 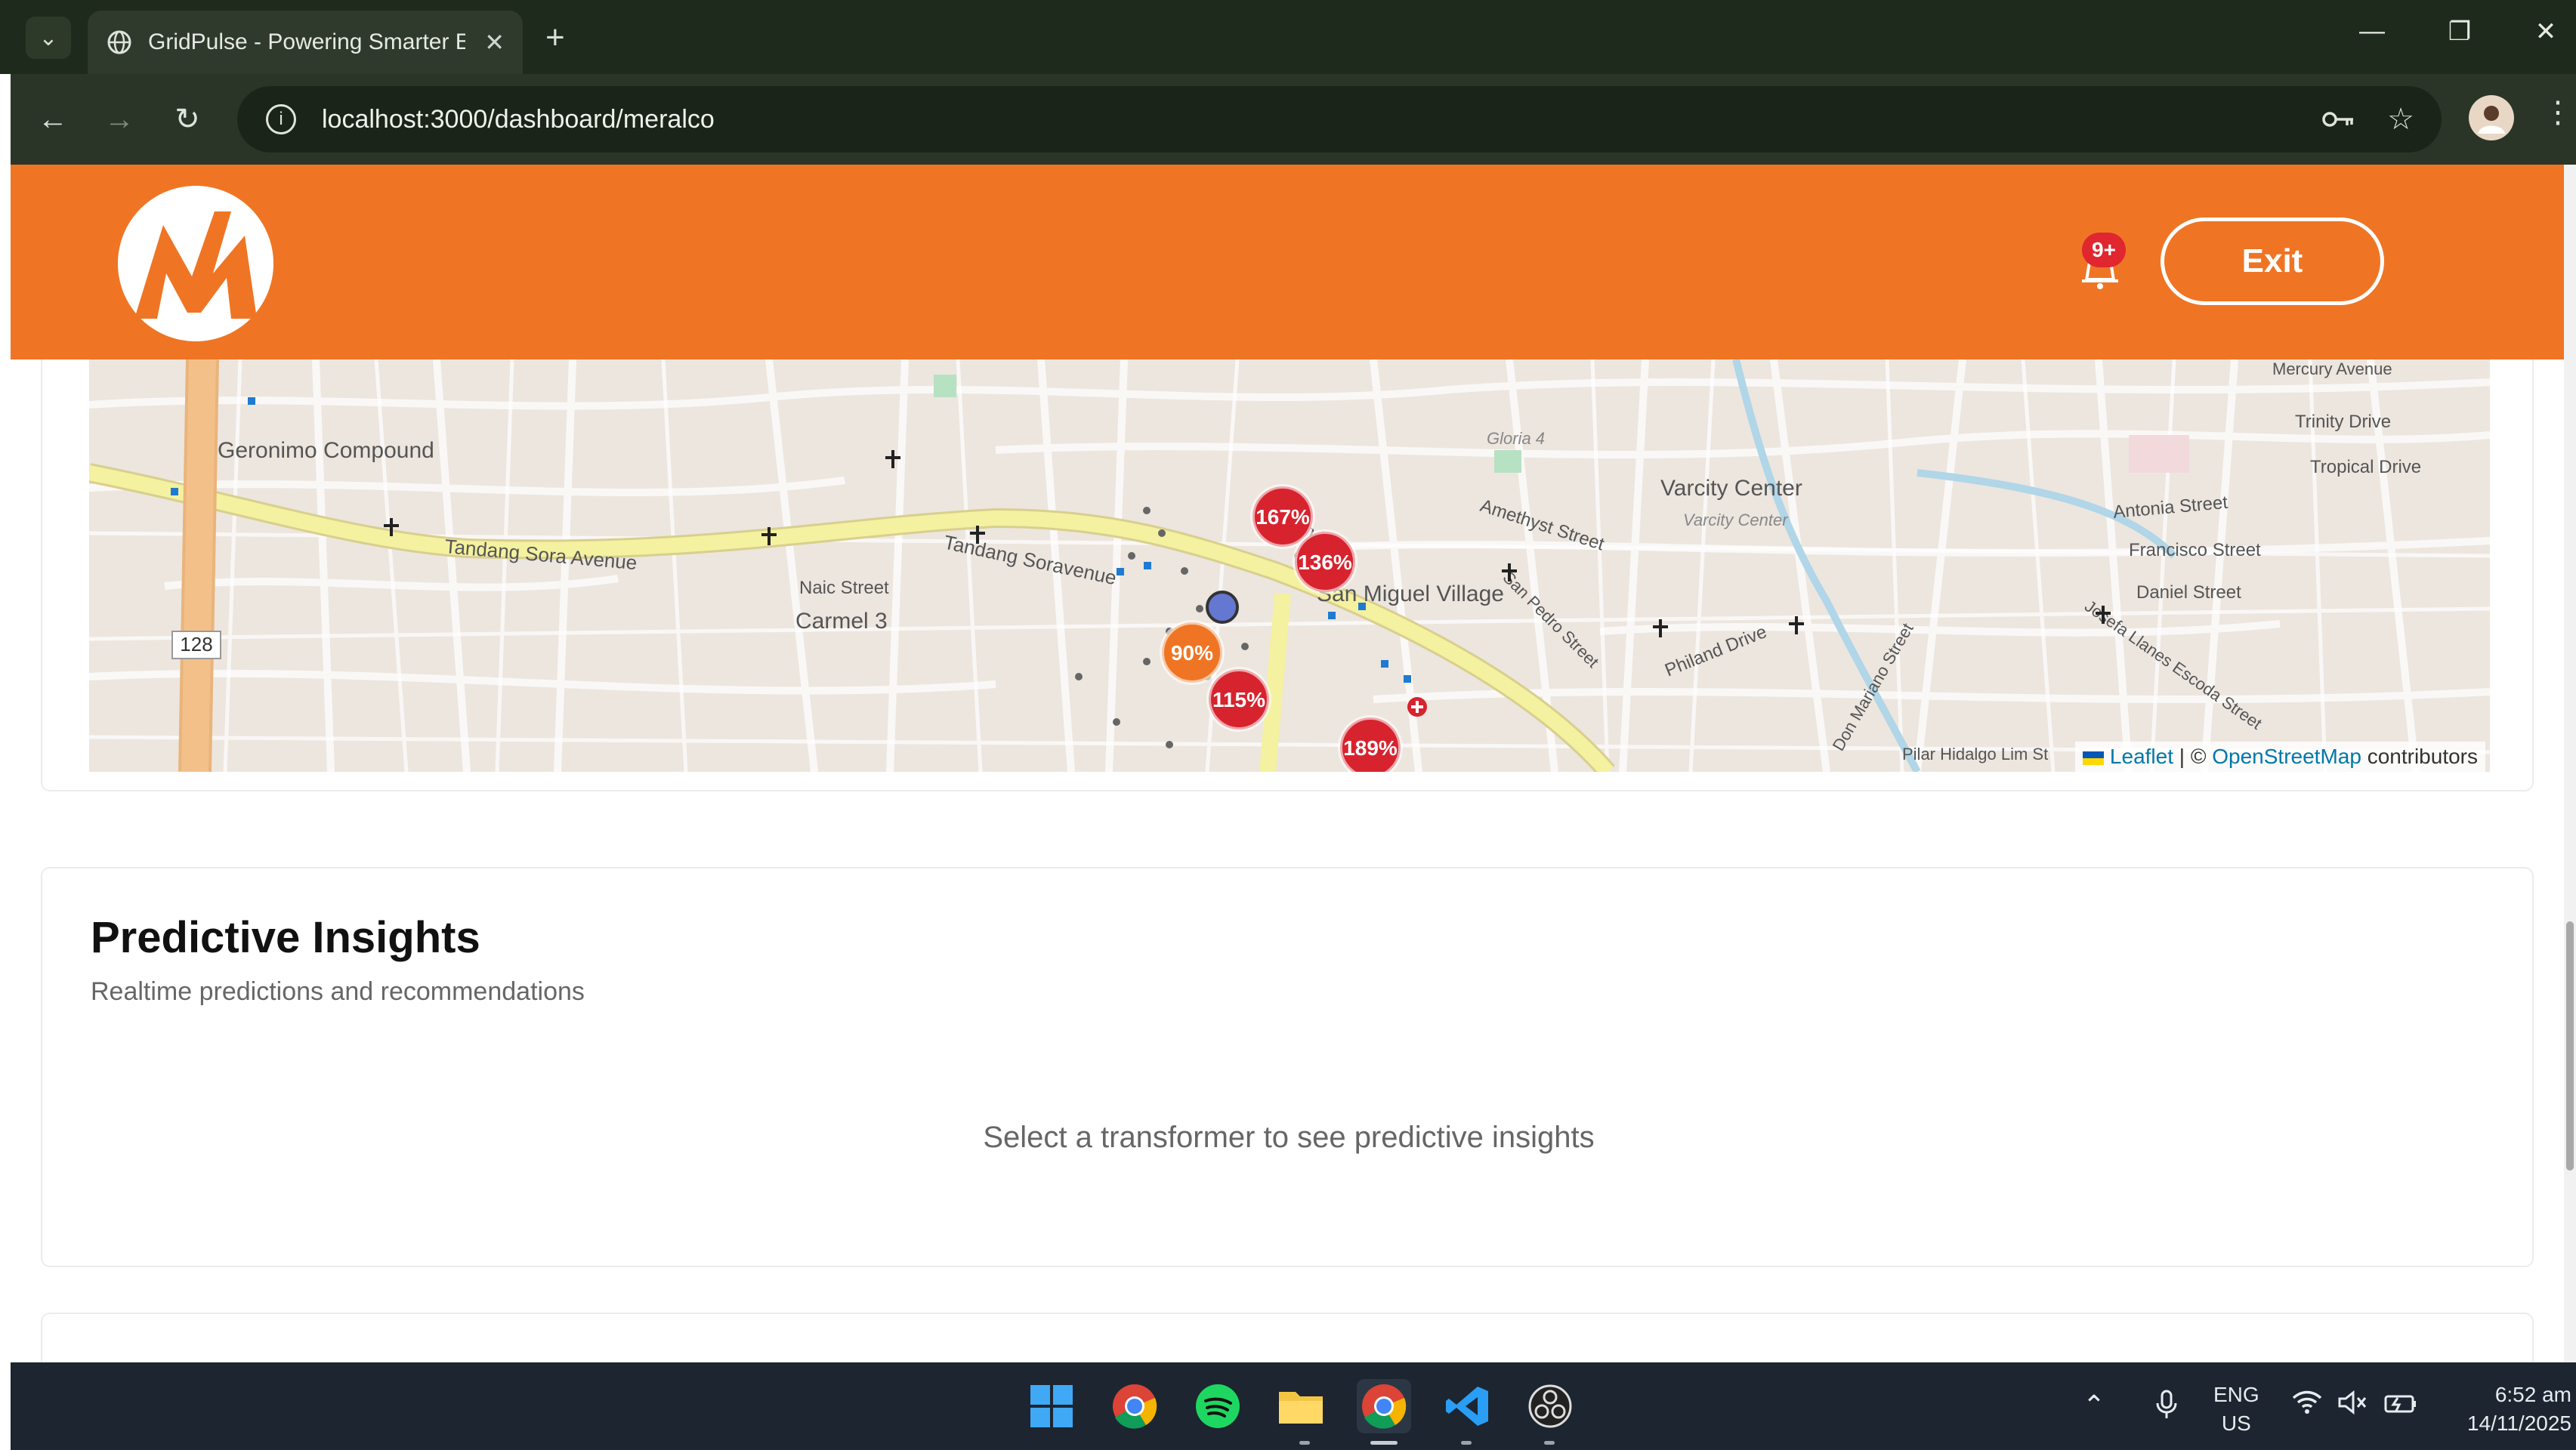 What do you see at coordinates (2307, 1405) in the screenshot?
I see `wifi-icon` at bounding box center [2307, 1405].